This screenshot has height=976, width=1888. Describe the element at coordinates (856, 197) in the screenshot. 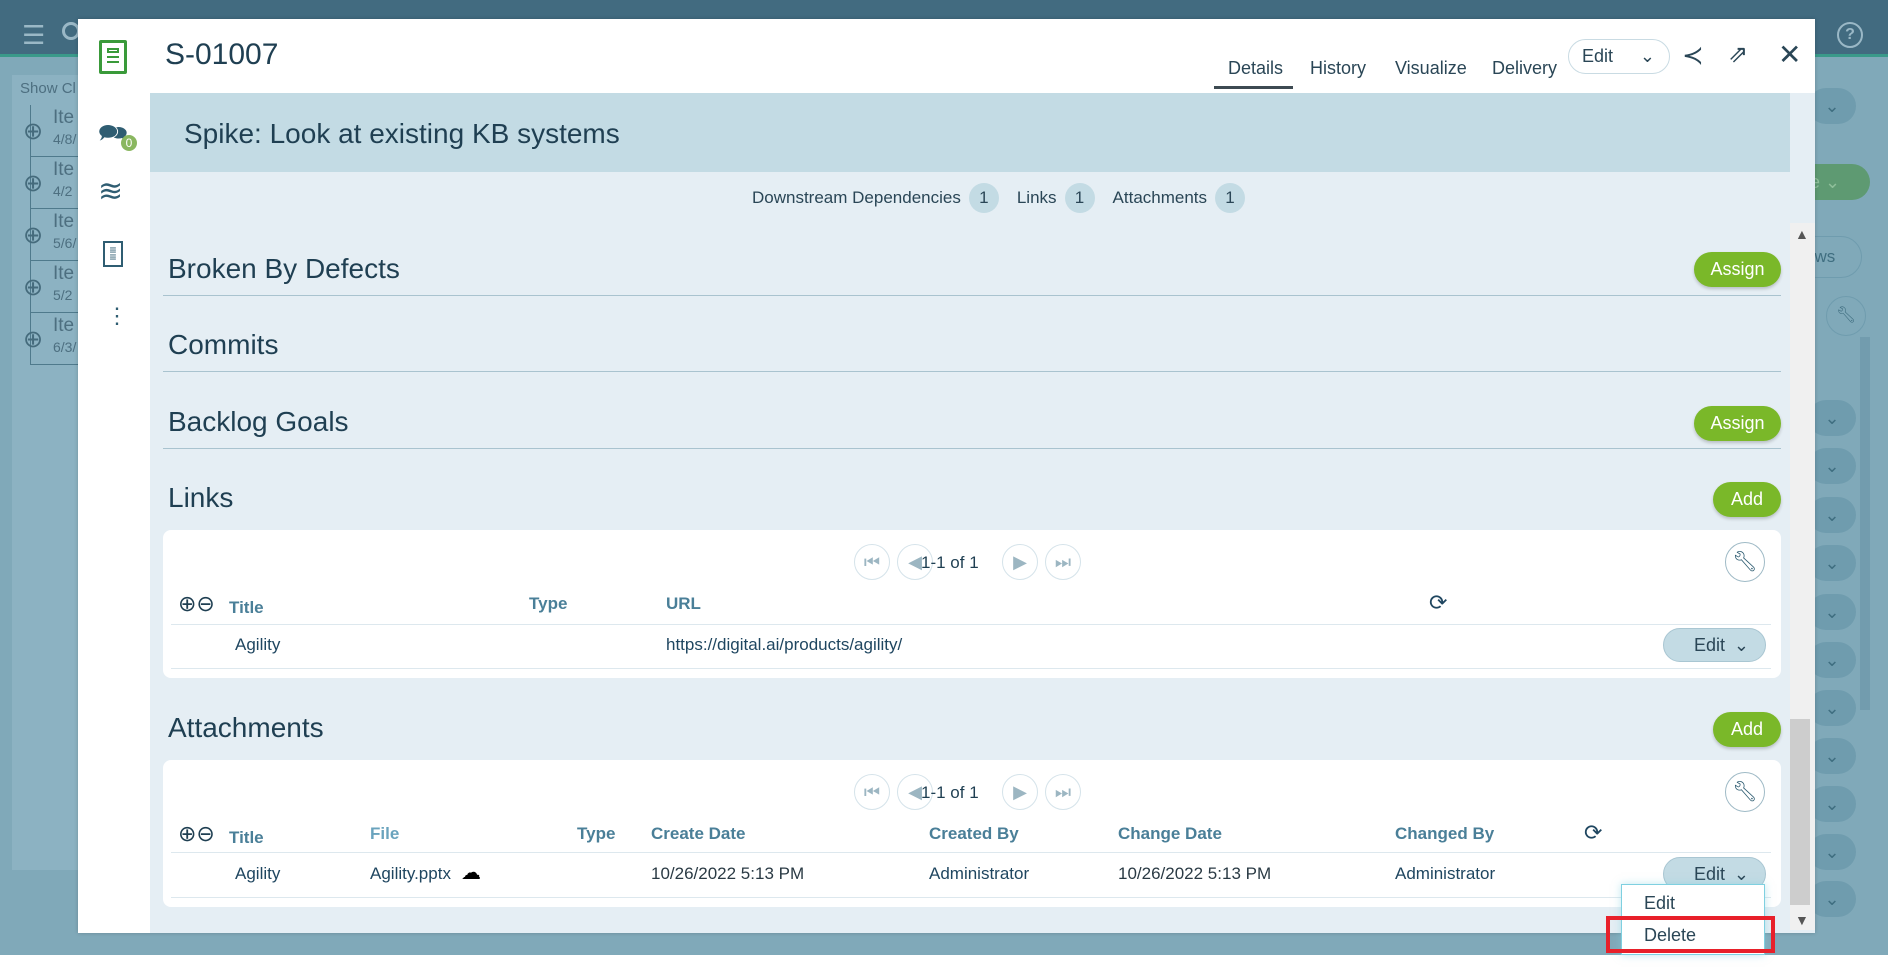

I see `count-label: Downstream Dependencies` at that location.